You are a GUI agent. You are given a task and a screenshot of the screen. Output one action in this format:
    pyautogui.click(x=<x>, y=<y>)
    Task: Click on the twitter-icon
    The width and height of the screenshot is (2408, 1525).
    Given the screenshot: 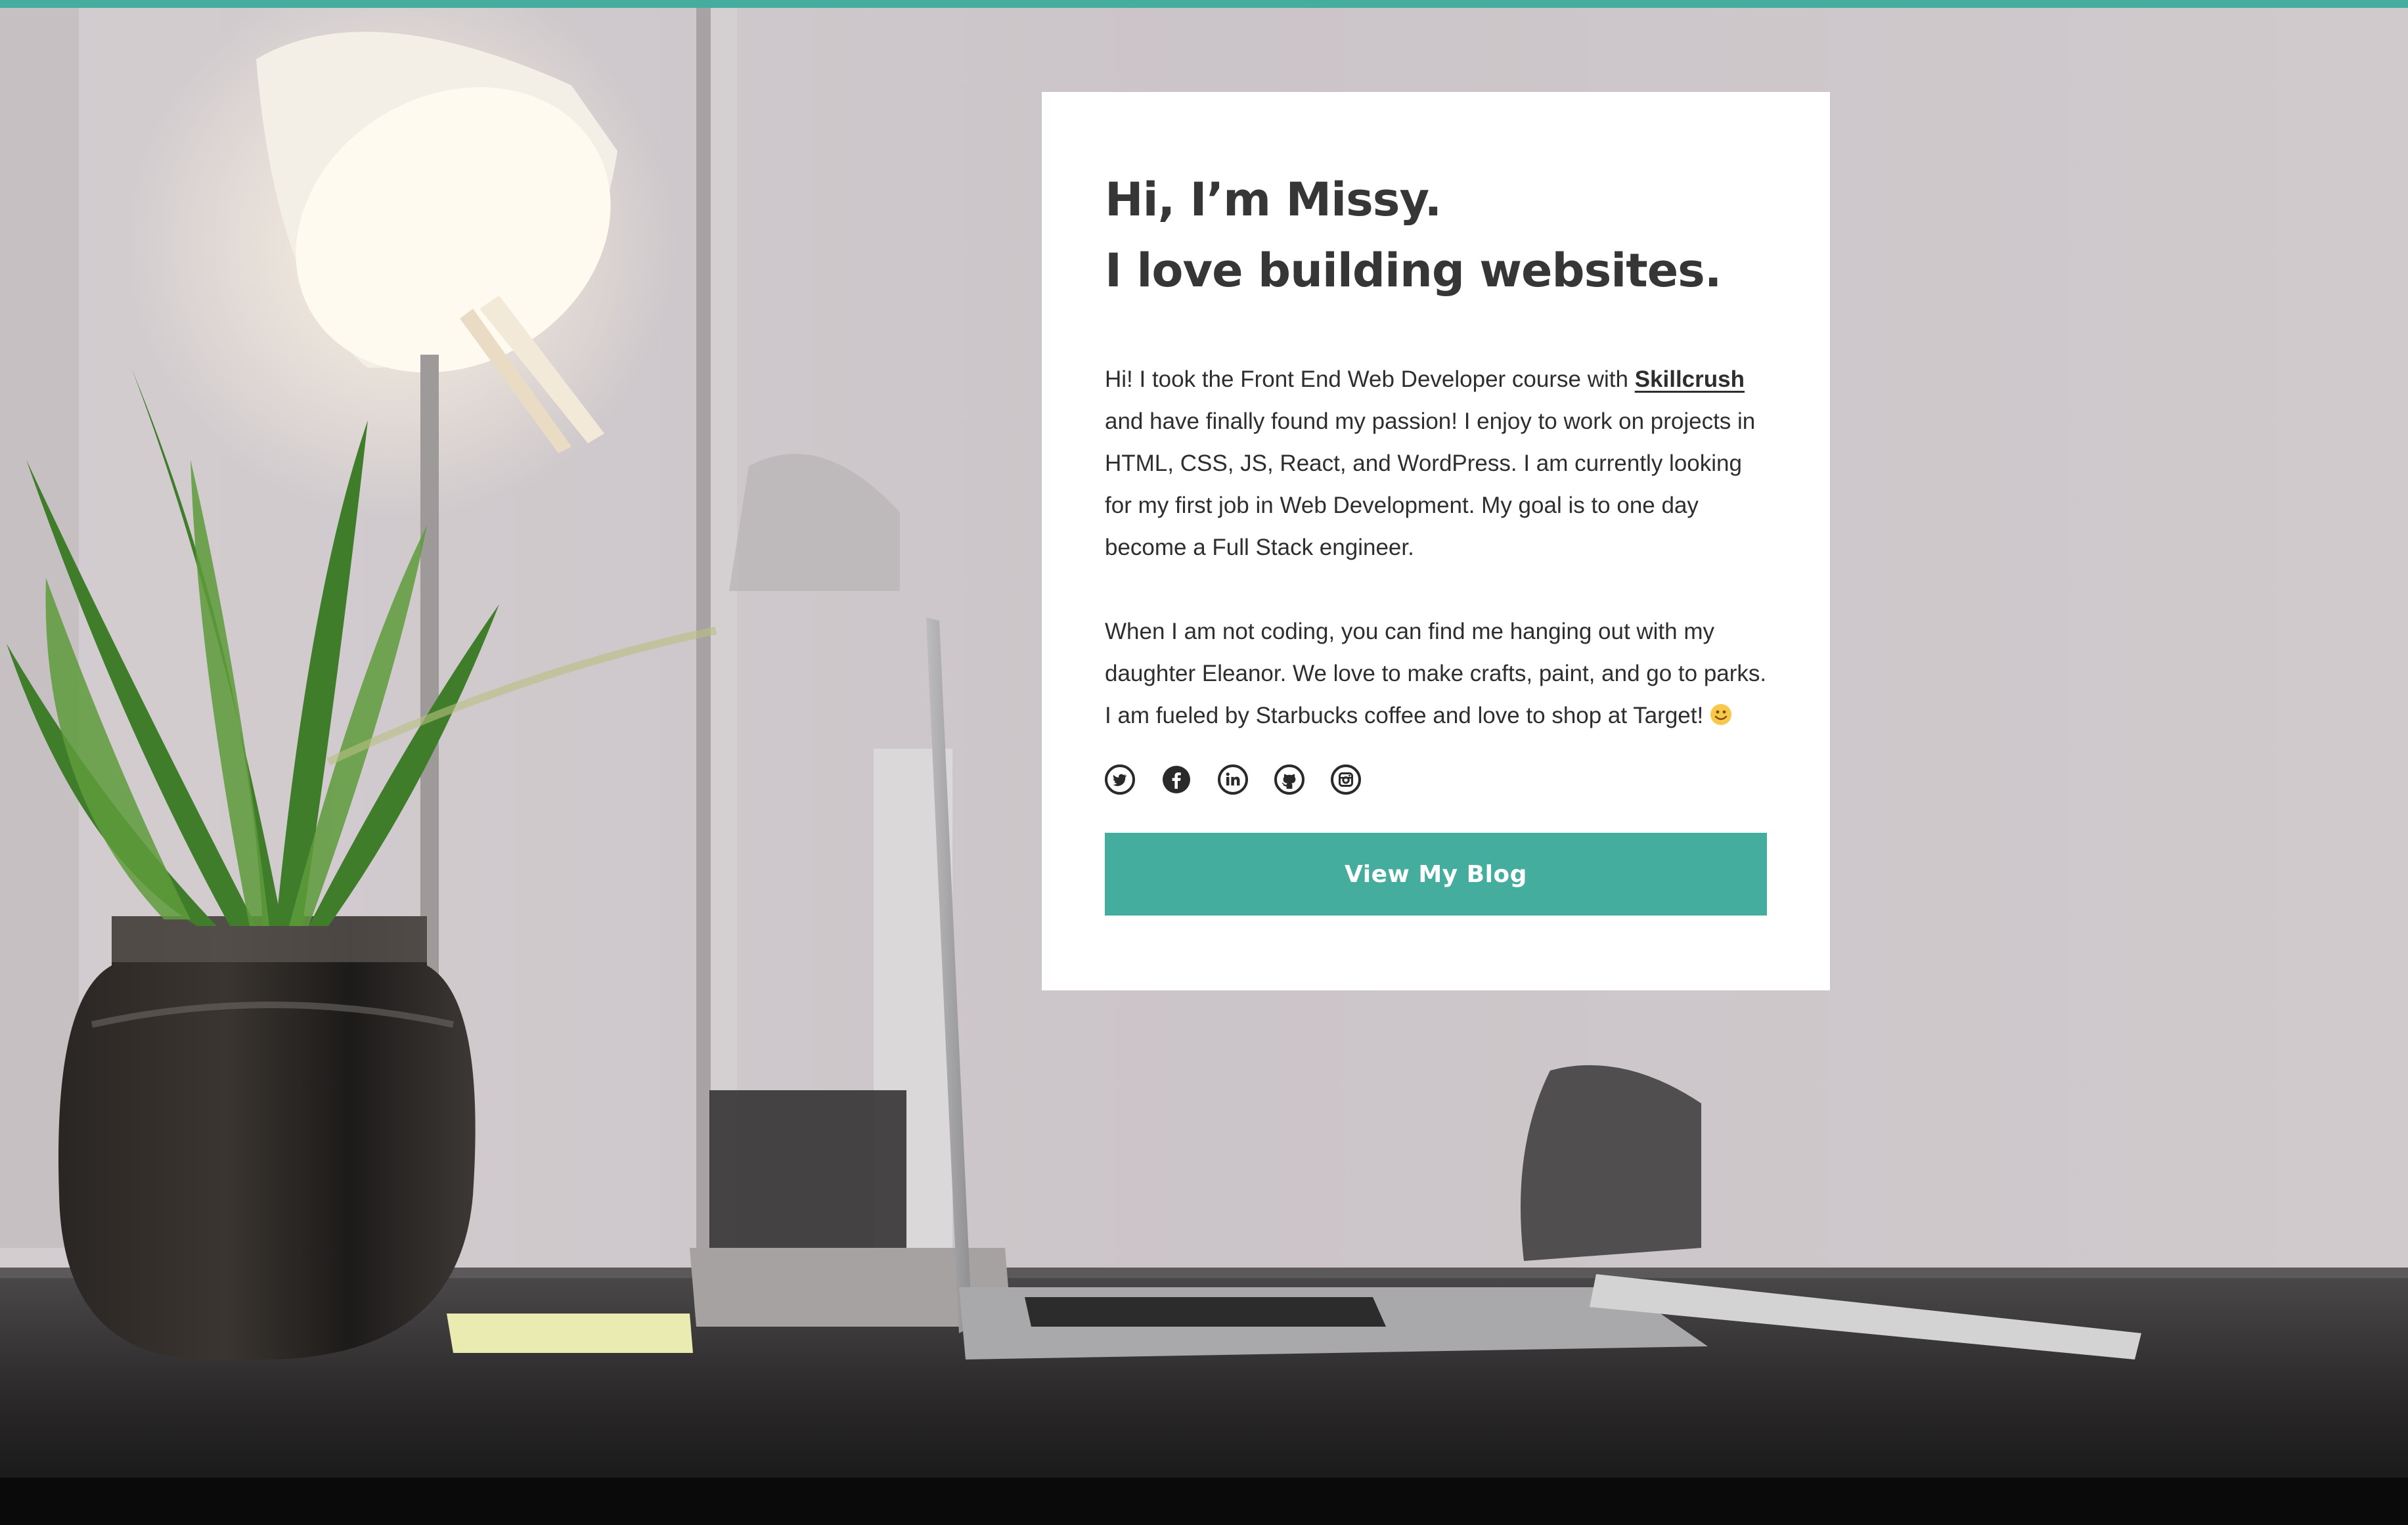 What is the action you would take?
    pyautogui.click(x=1120, y=779)
    